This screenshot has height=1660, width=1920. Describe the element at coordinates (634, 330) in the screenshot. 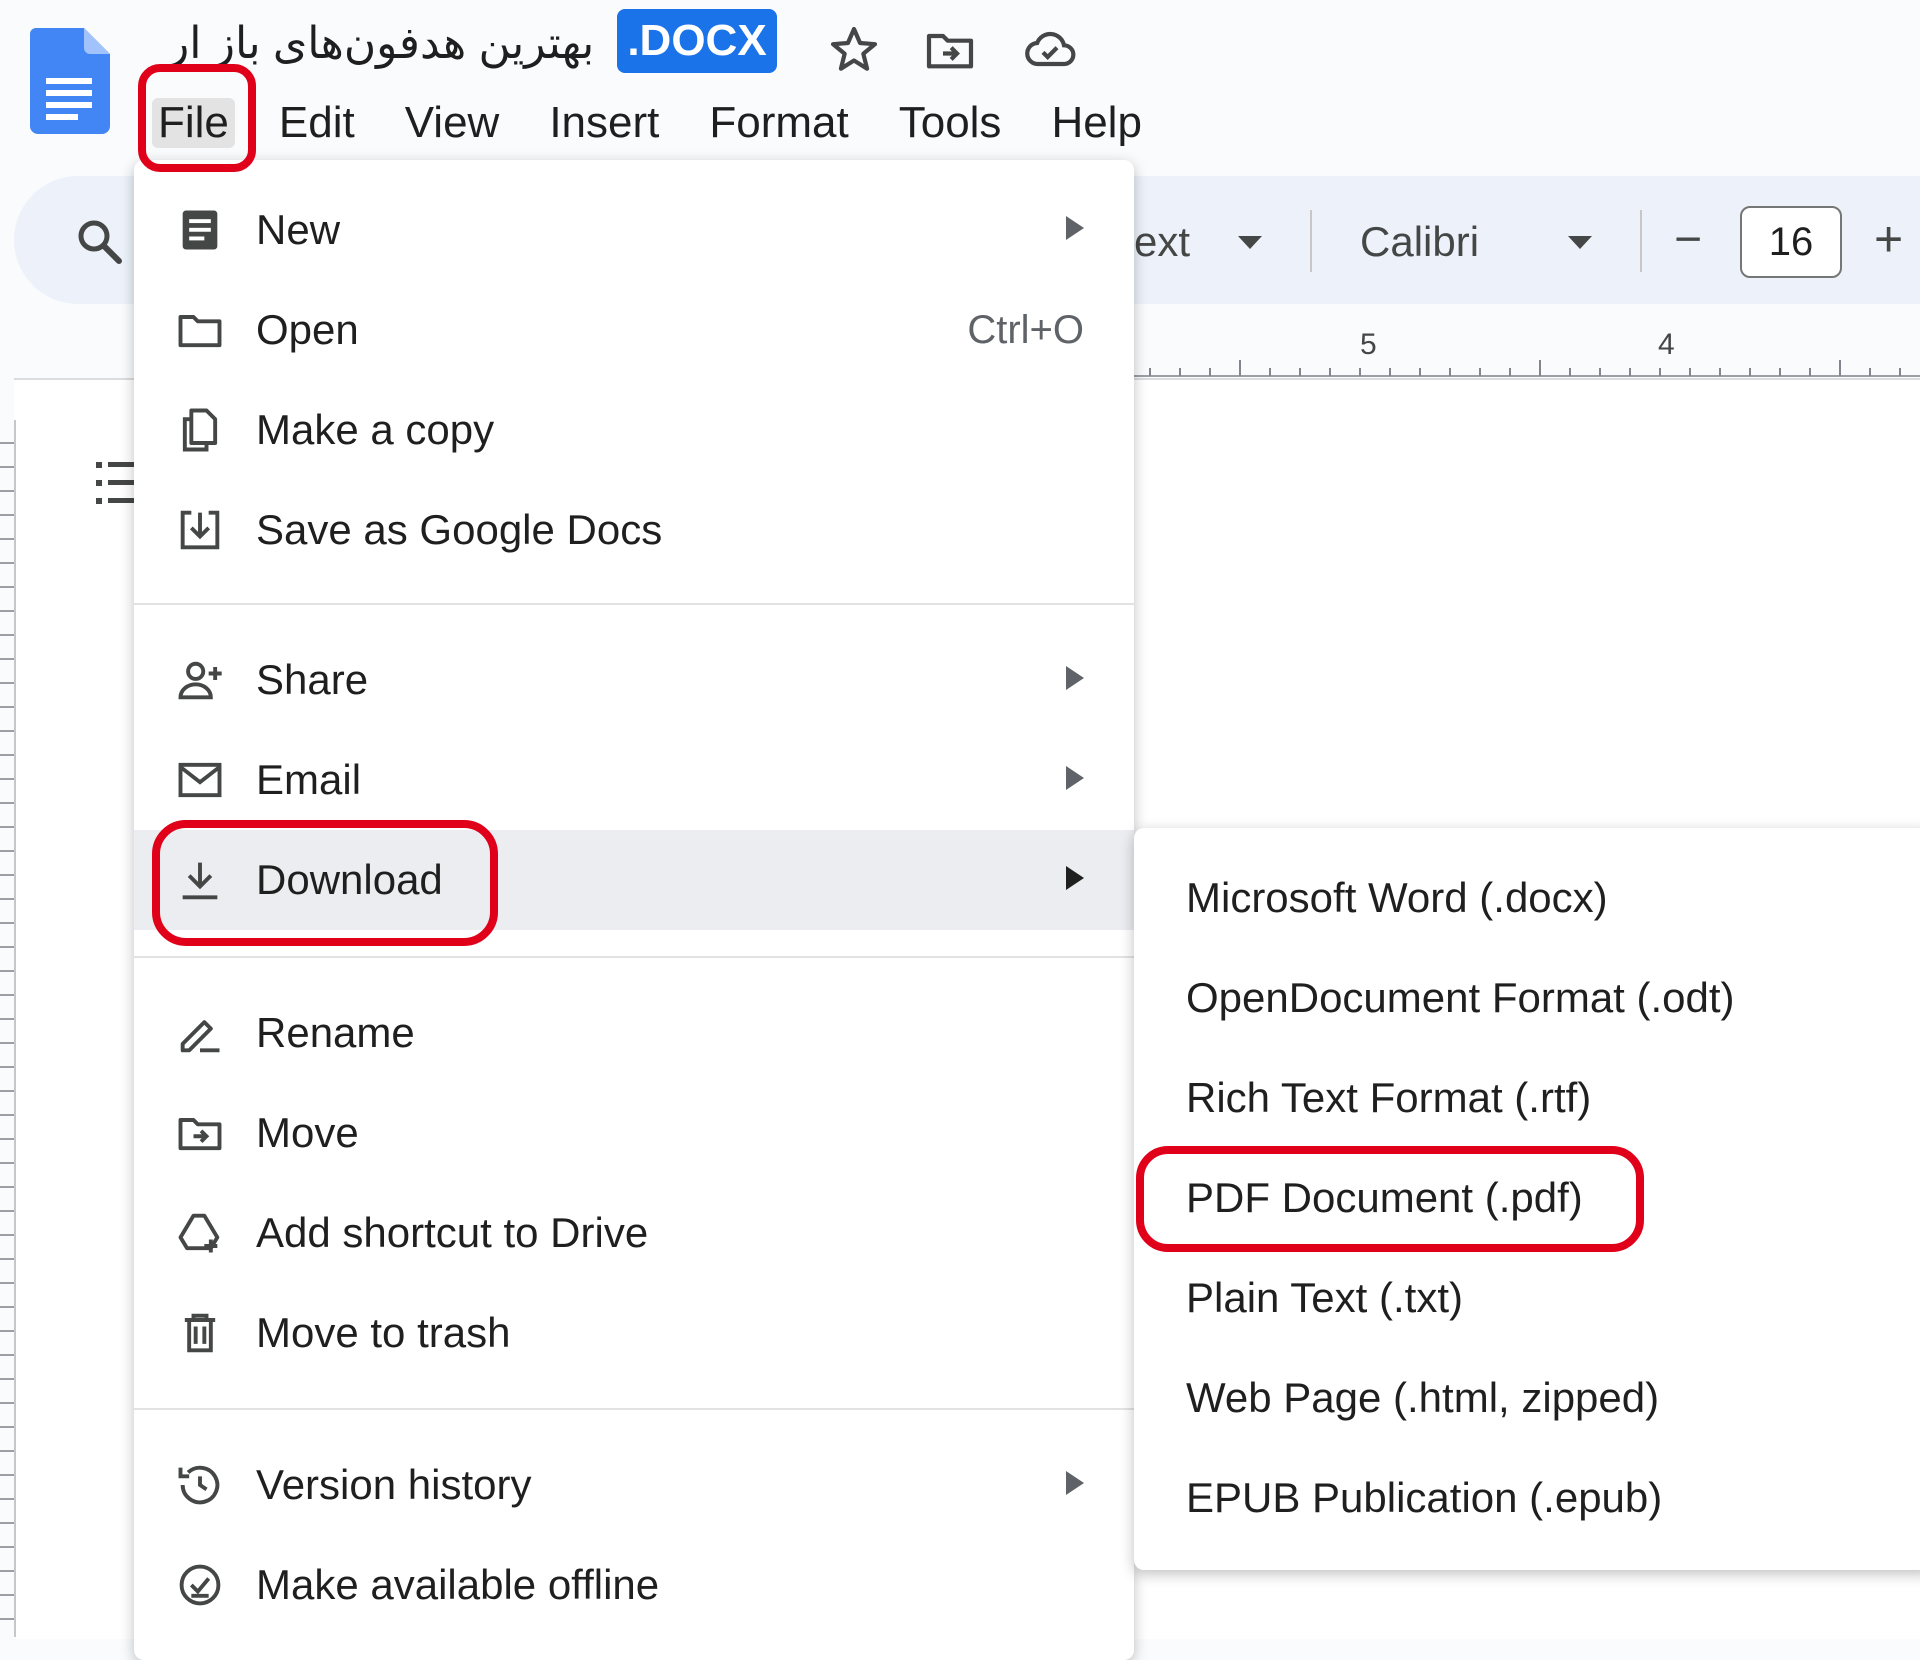

I see `file-menu-open: Open Ctrl+O` at that location.